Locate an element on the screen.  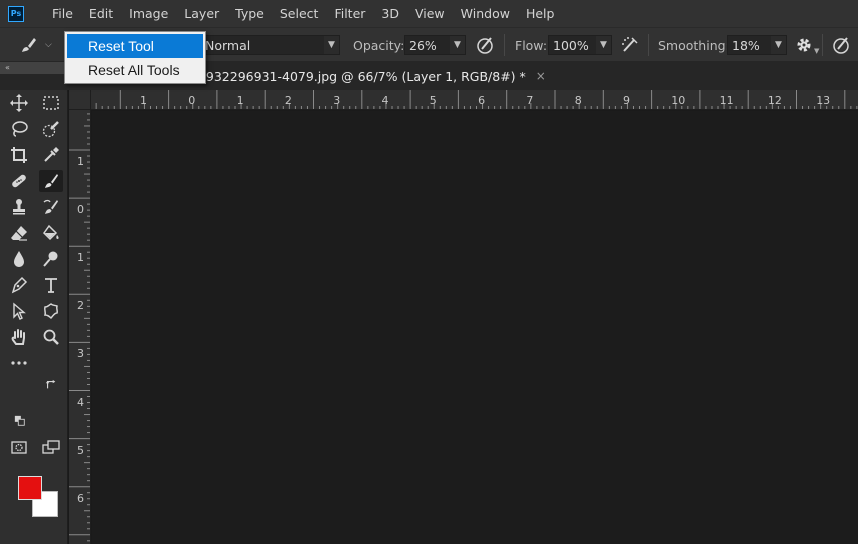
menu-window: Window is located at coordinates (485, 14).